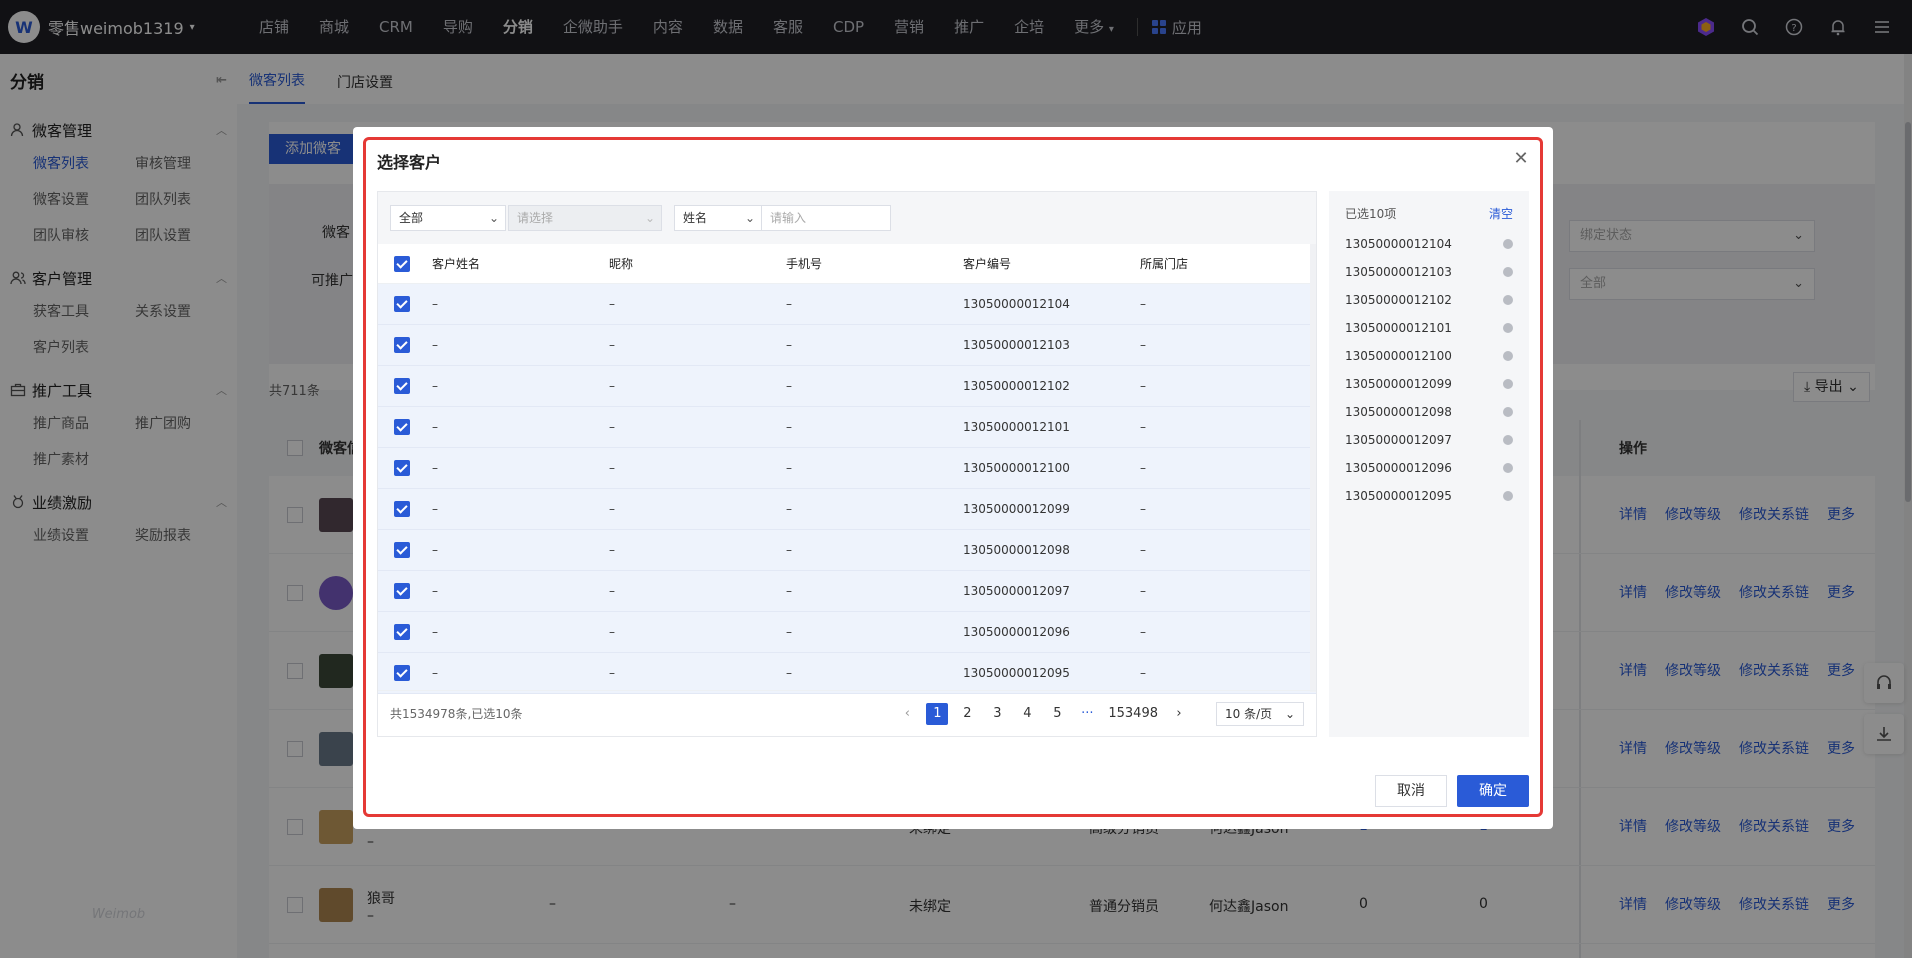  What do you see at coordinates (1429, 412) in the screenshot?
I see `selected-item: 13050000012098` at bounding box center [1429, 412].